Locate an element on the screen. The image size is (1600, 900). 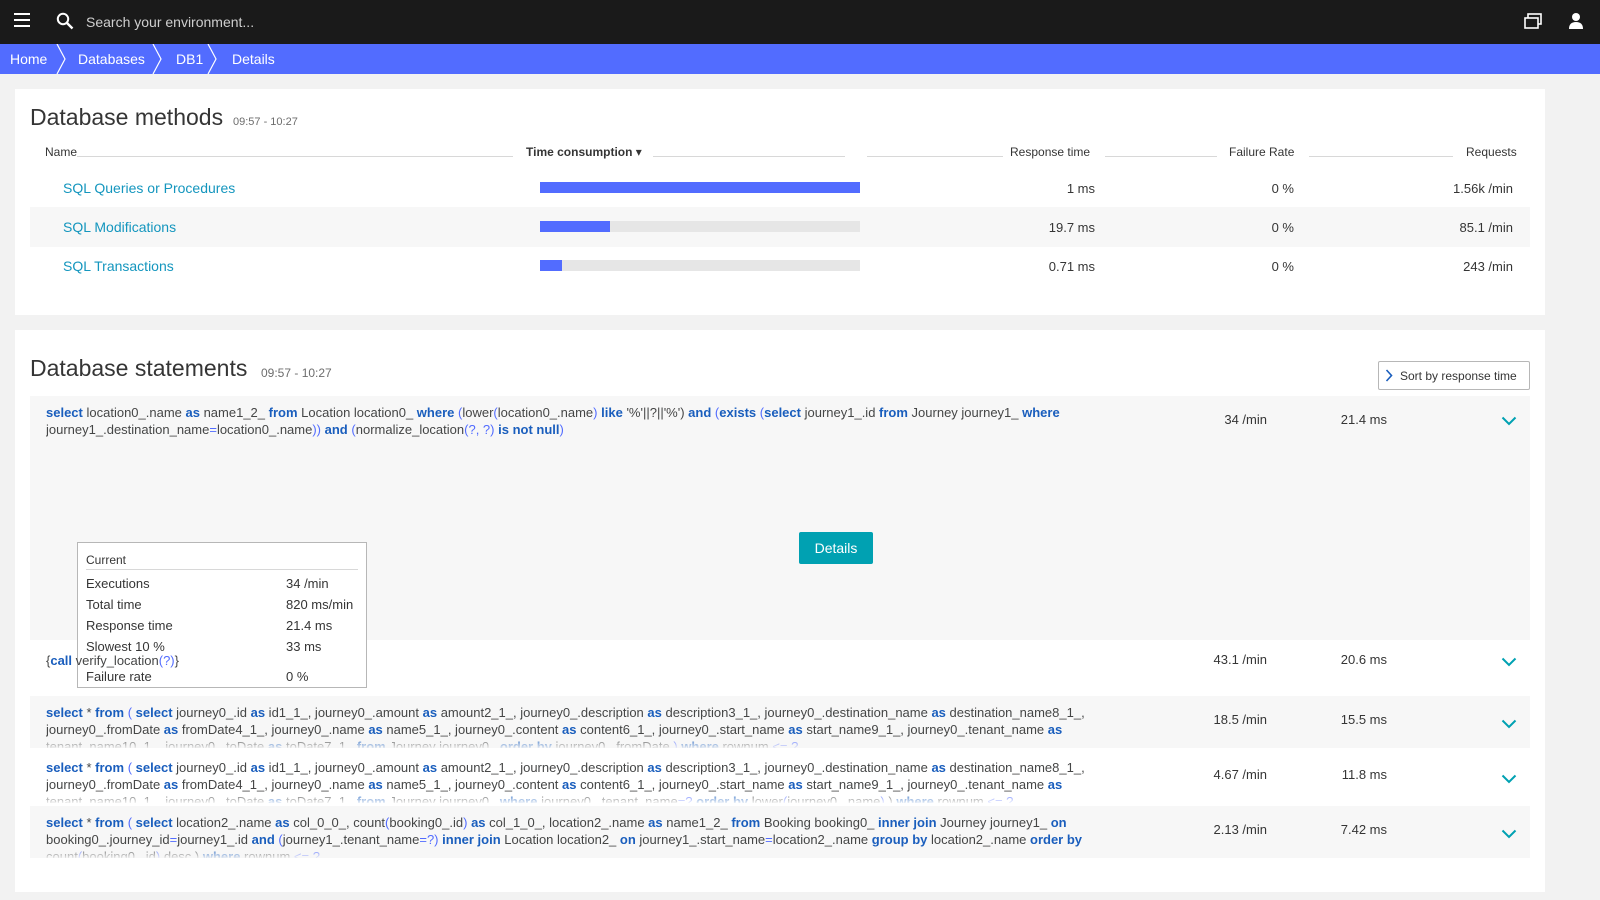
windows-icon is located at coordinates (1533, 21).